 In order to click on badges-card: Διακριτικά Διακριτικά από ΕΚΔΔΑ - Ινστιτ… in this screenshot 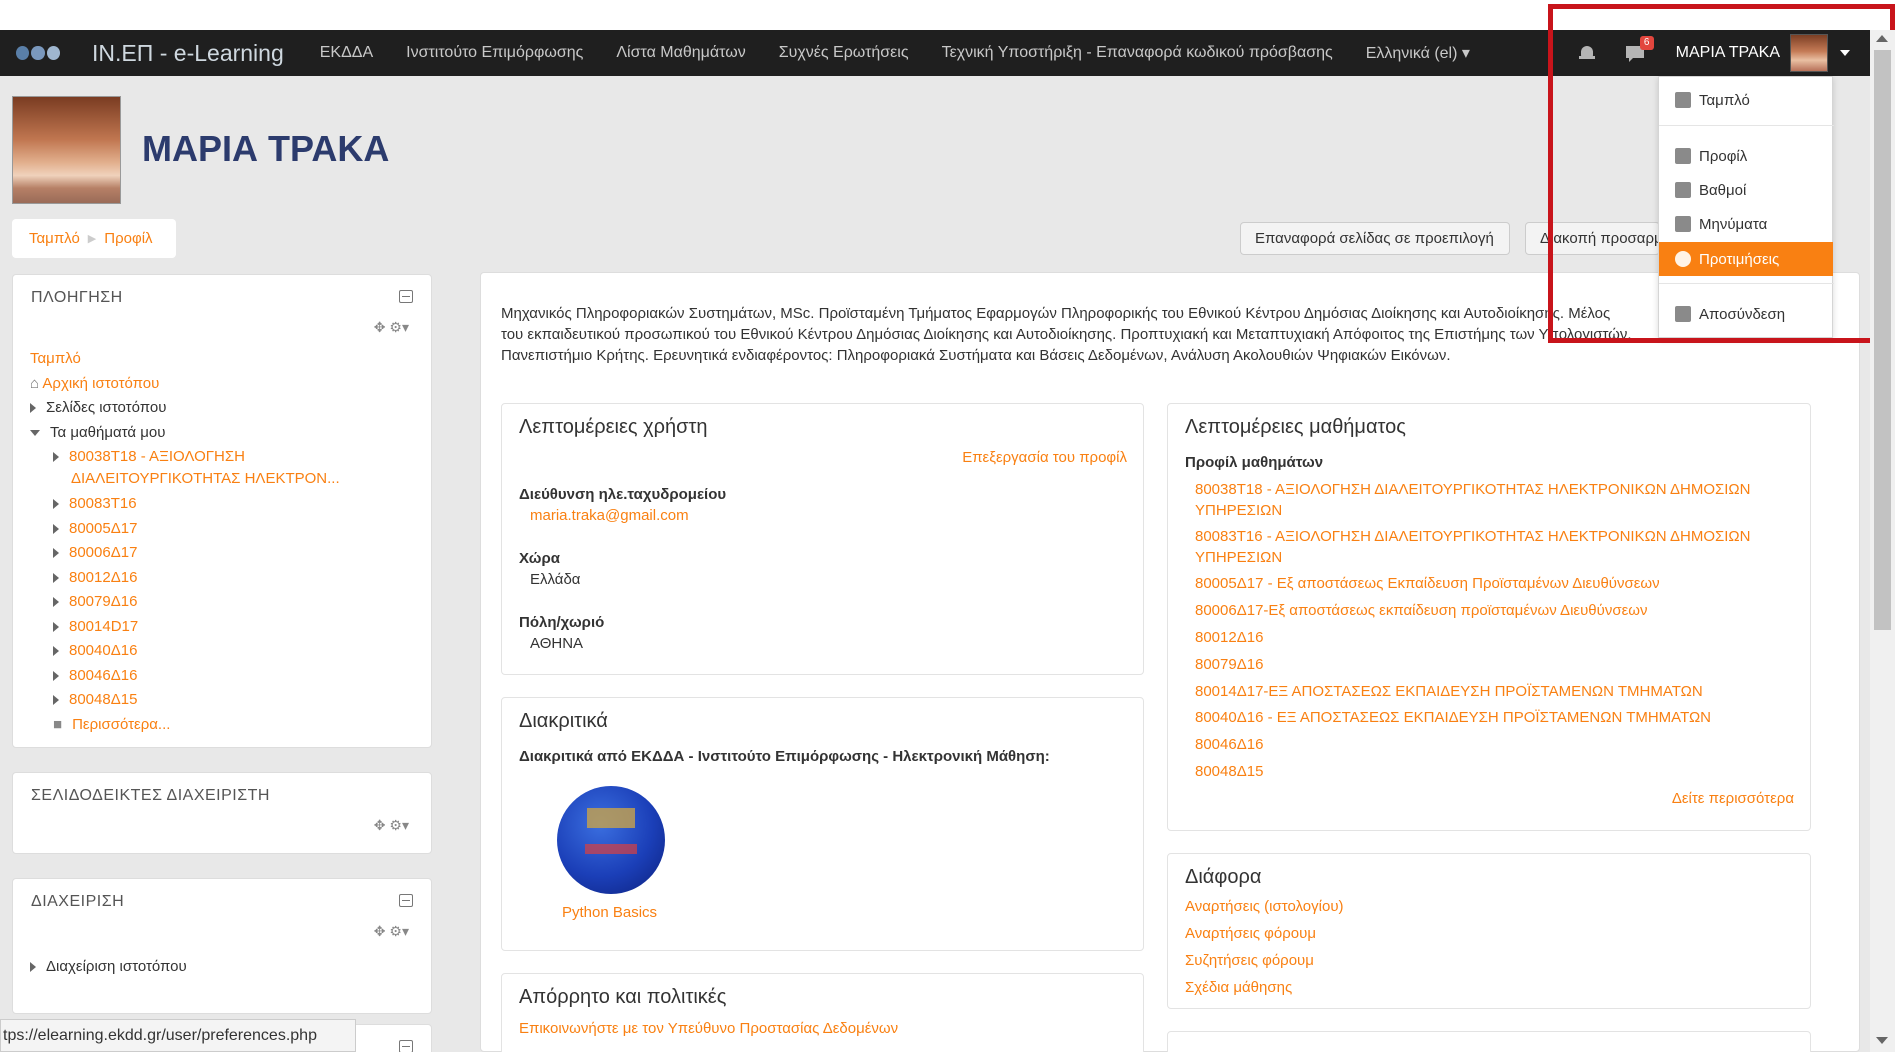, I will do `click(822, 824)`.